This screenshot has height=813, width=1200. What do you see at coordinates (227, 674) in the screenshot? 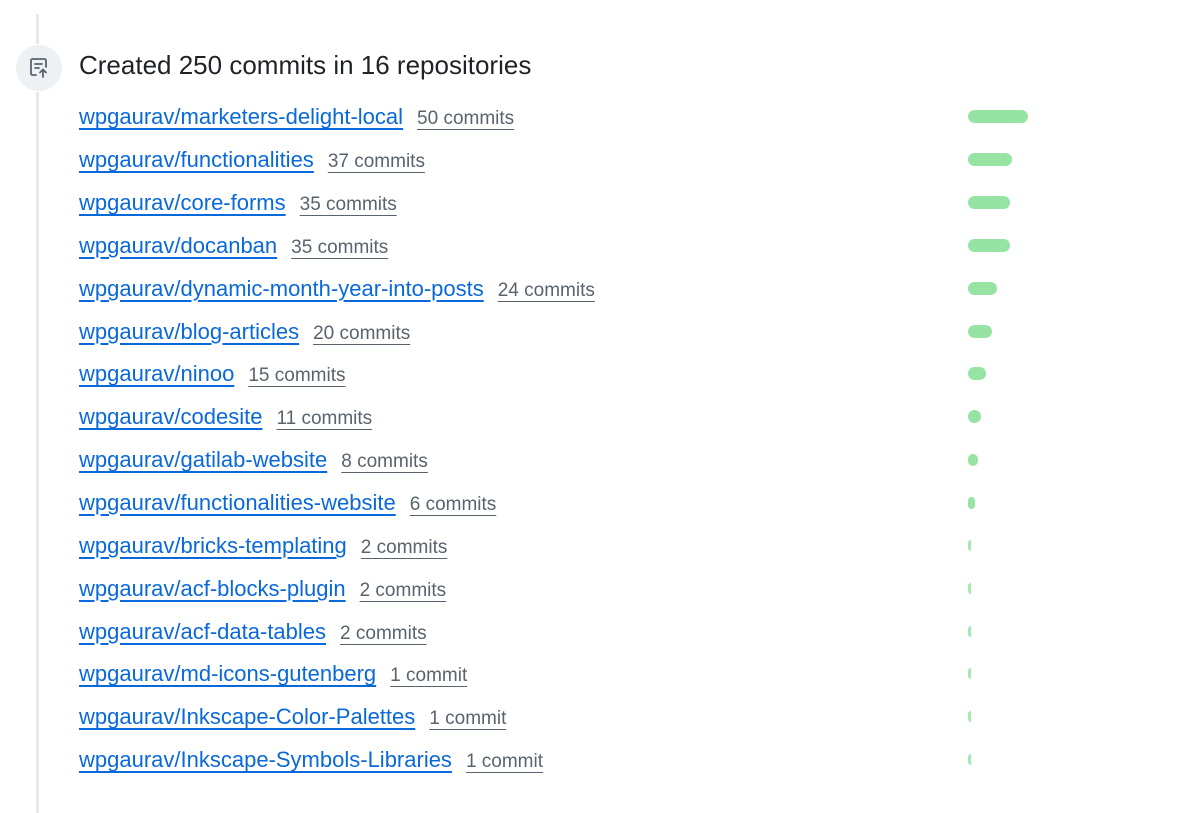
I see `repo-link: wpgaurav/md-icons-gutenberg` at bounding box center [227, 674].